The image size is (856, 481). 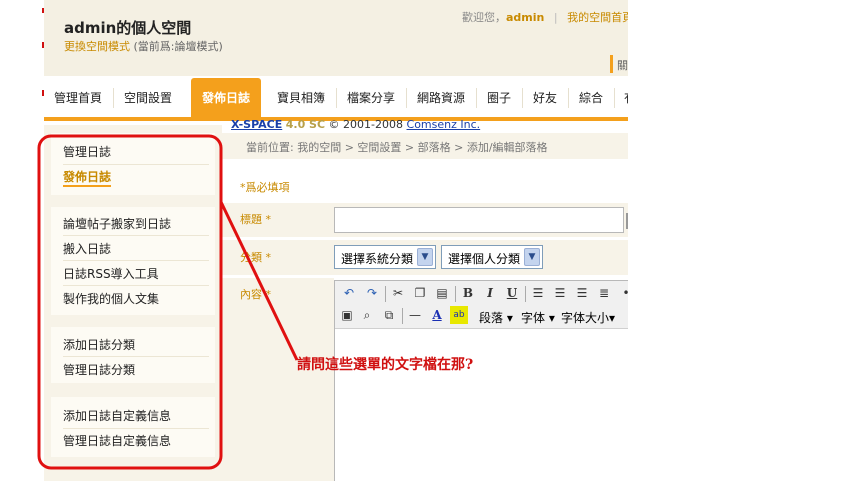 I want to click on current-mode-text: (當前爲:論壇模式), so click(x=178, y=46).